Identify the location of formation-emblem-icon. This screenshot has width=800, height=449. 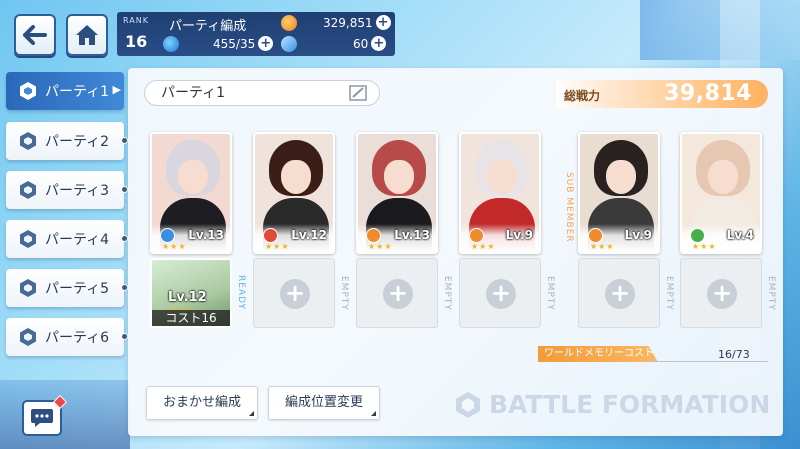
(468, 405).